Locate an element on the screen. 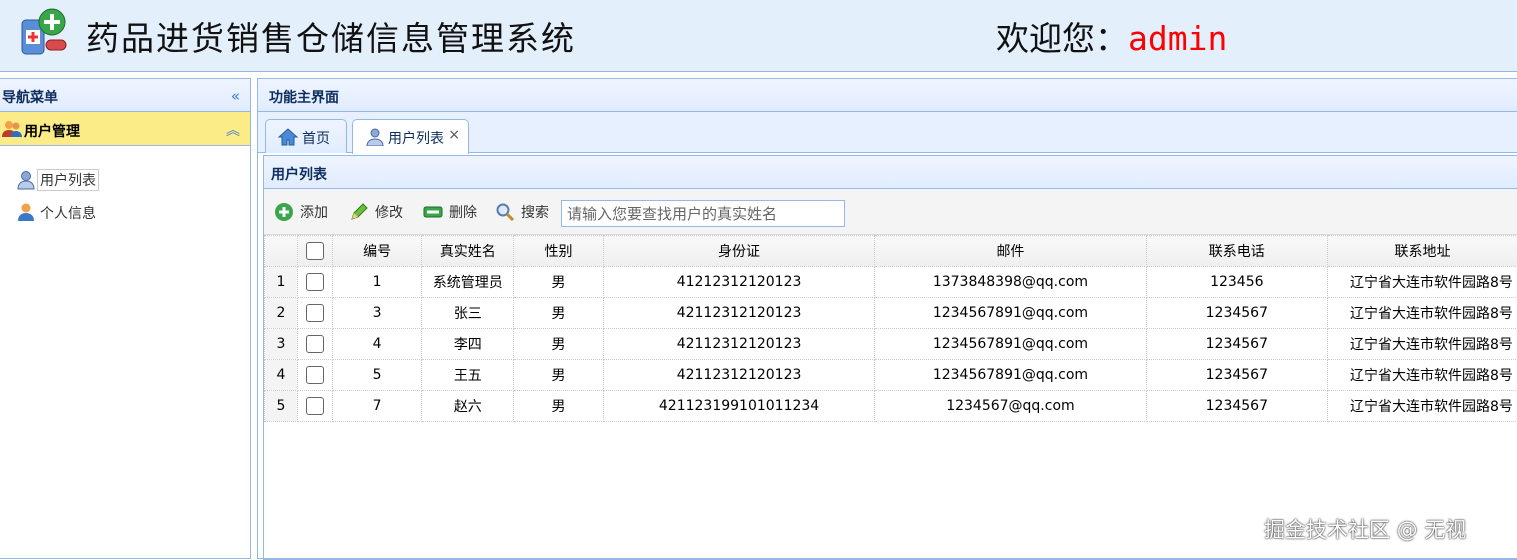 The height and width of the screenshot is (560, 1517). welcome-label: 欢迎您： is located at coordinates (1062, 38).